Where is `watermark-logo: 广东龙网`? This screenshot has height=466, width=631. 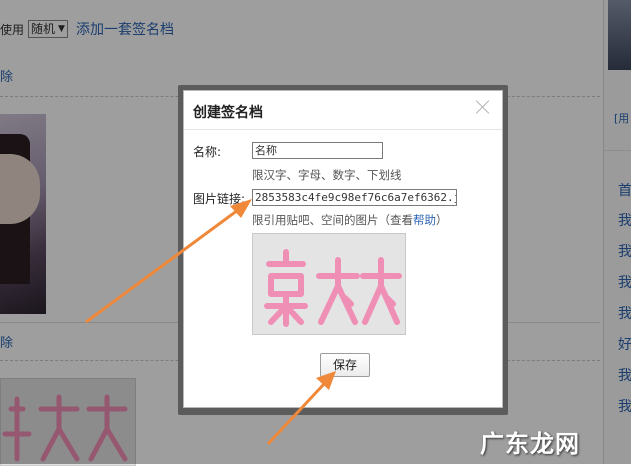
watermark-logo: 广东龙网 is located at coordinates (530, 444).